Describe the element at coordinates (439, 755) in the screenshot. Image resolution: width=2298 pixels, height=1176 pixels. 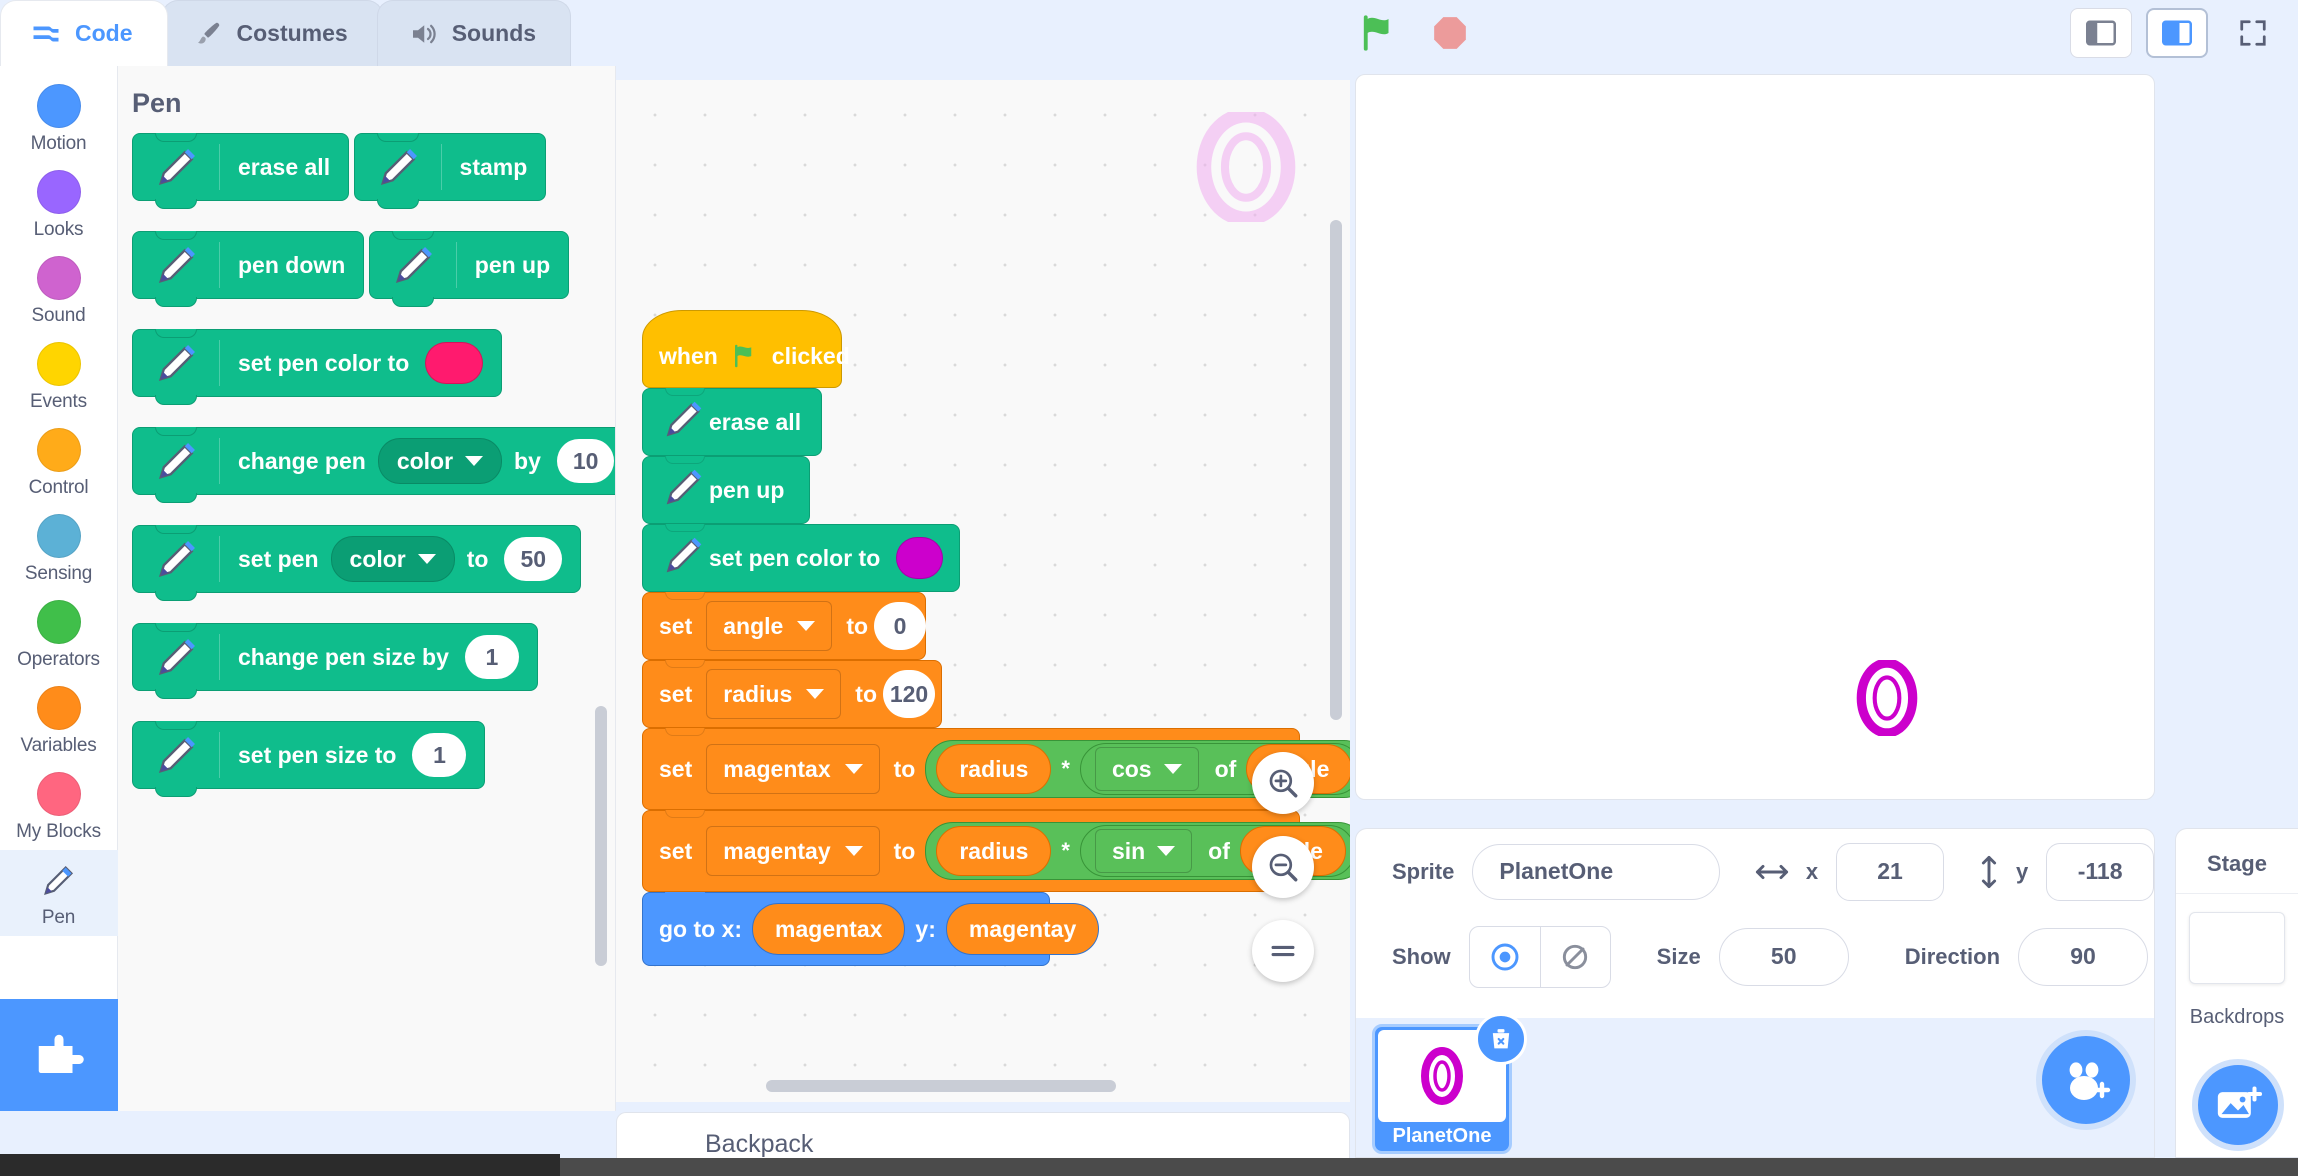
I see `set-pen-size-input: 1` at that location.